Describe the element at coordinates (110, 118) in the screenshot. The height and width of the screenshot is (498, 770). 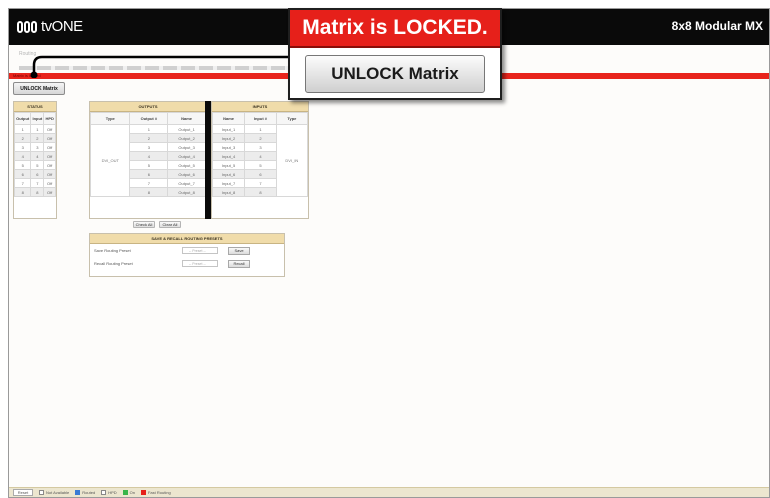
I see `outputs-col-type: Type` at that location.